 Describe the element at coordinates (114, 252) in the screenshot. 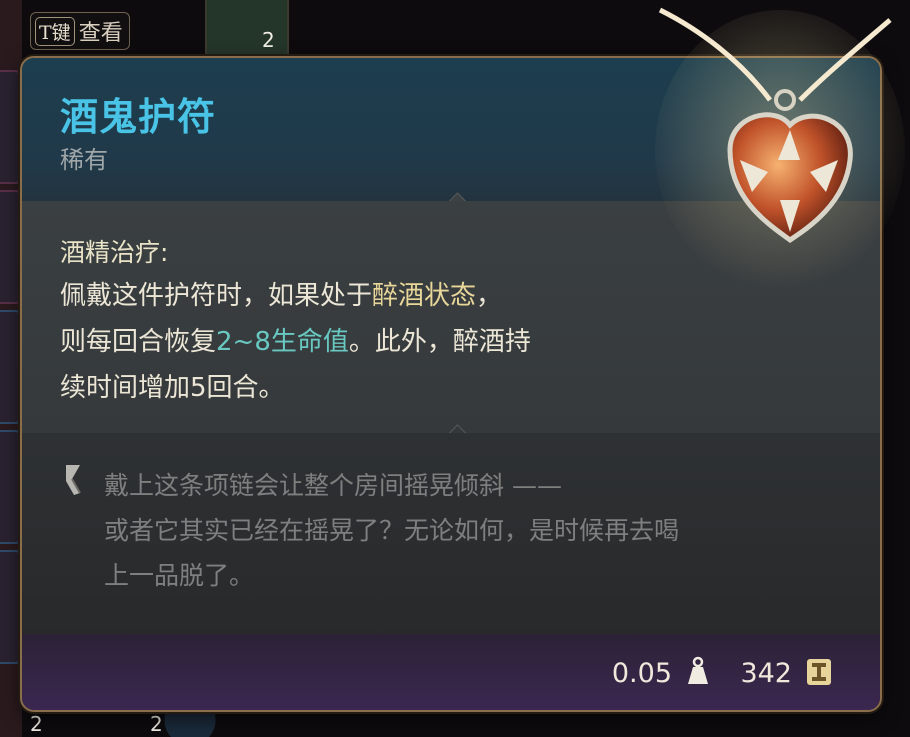

I see `ability-name: 酒精治疗:` at that location.